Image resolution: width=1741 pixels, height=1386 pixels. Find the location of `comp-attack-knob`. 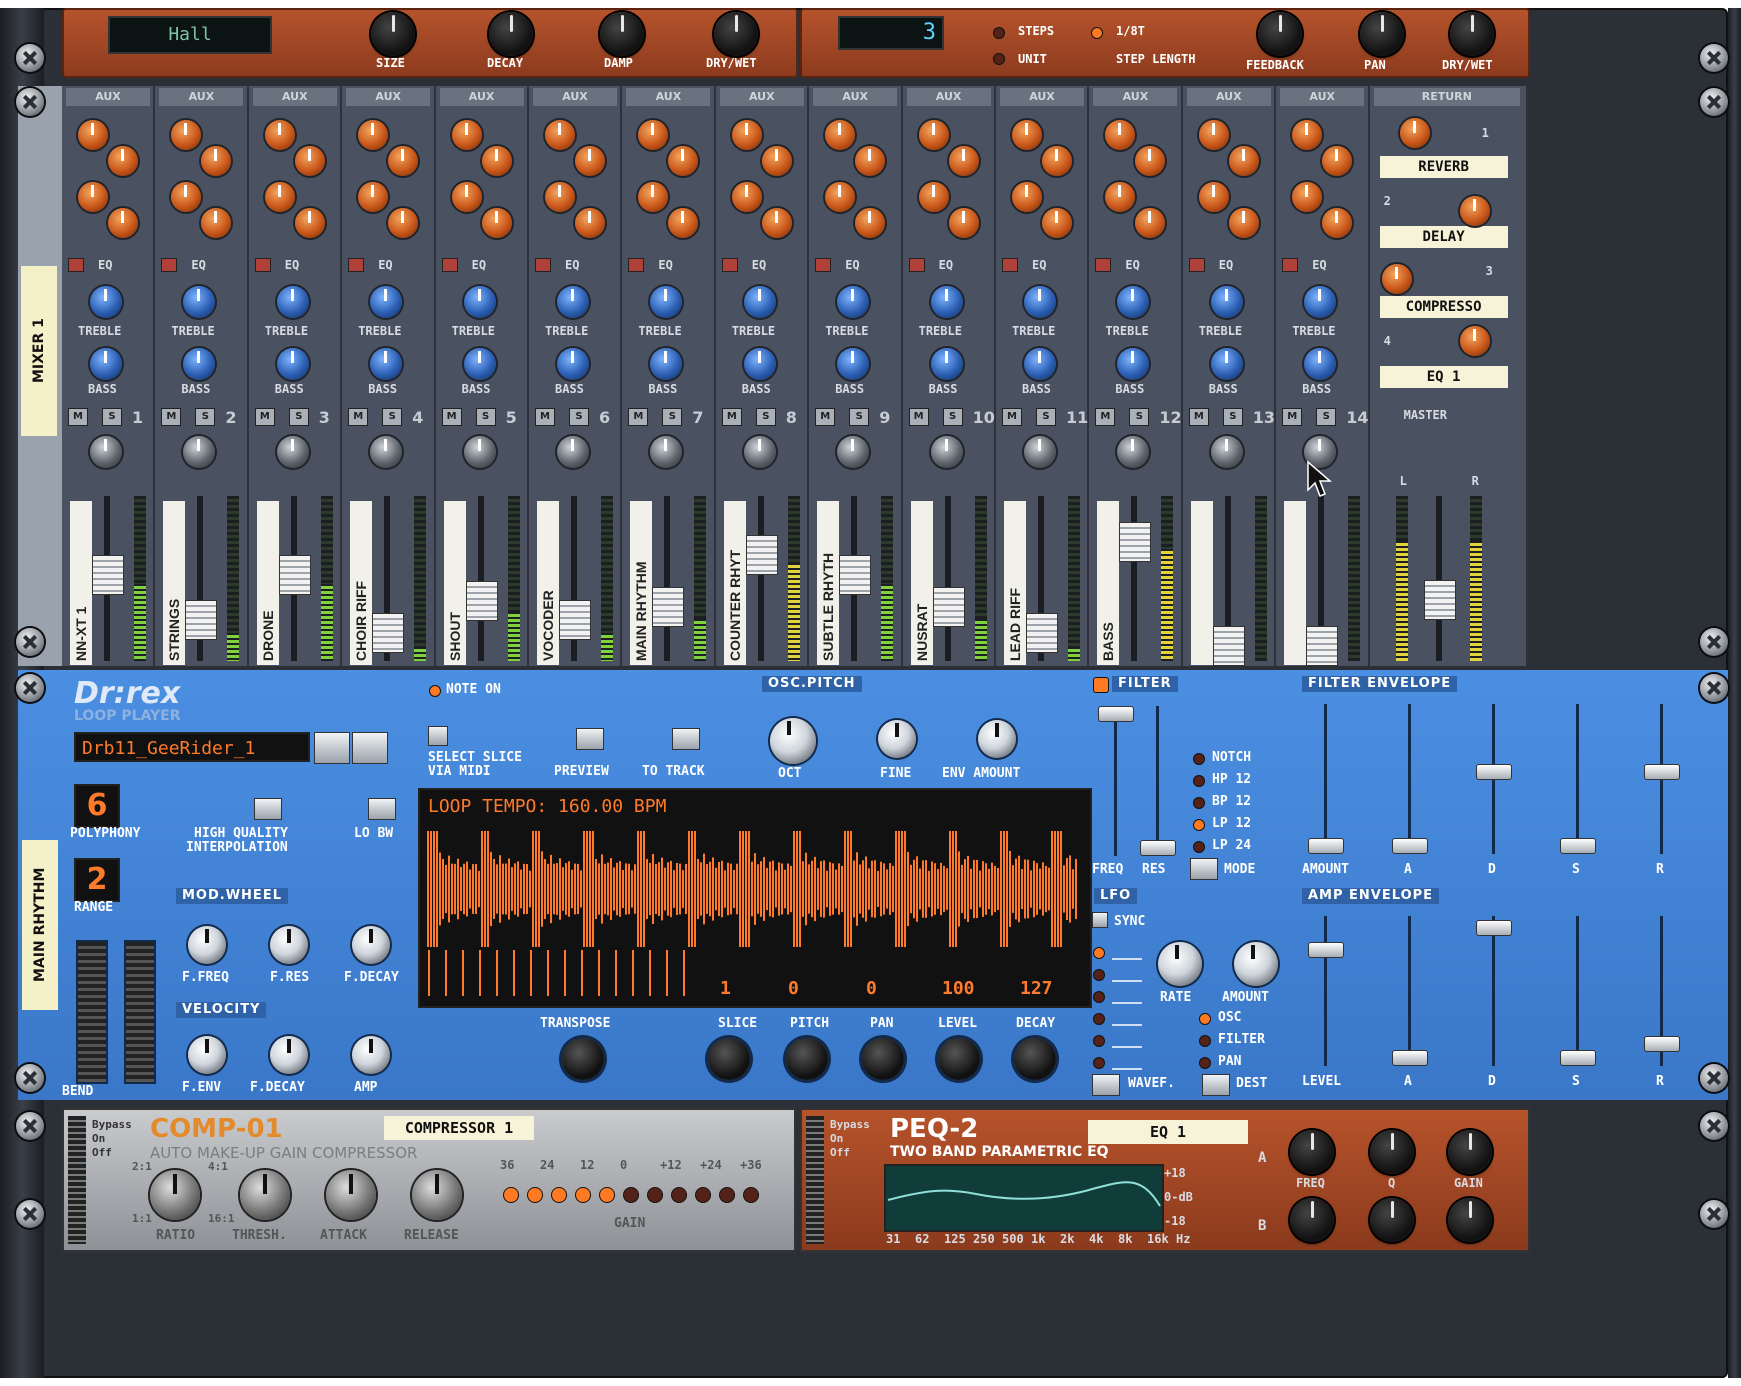

comp-attack-knob is located at coordinates (351, 1195).